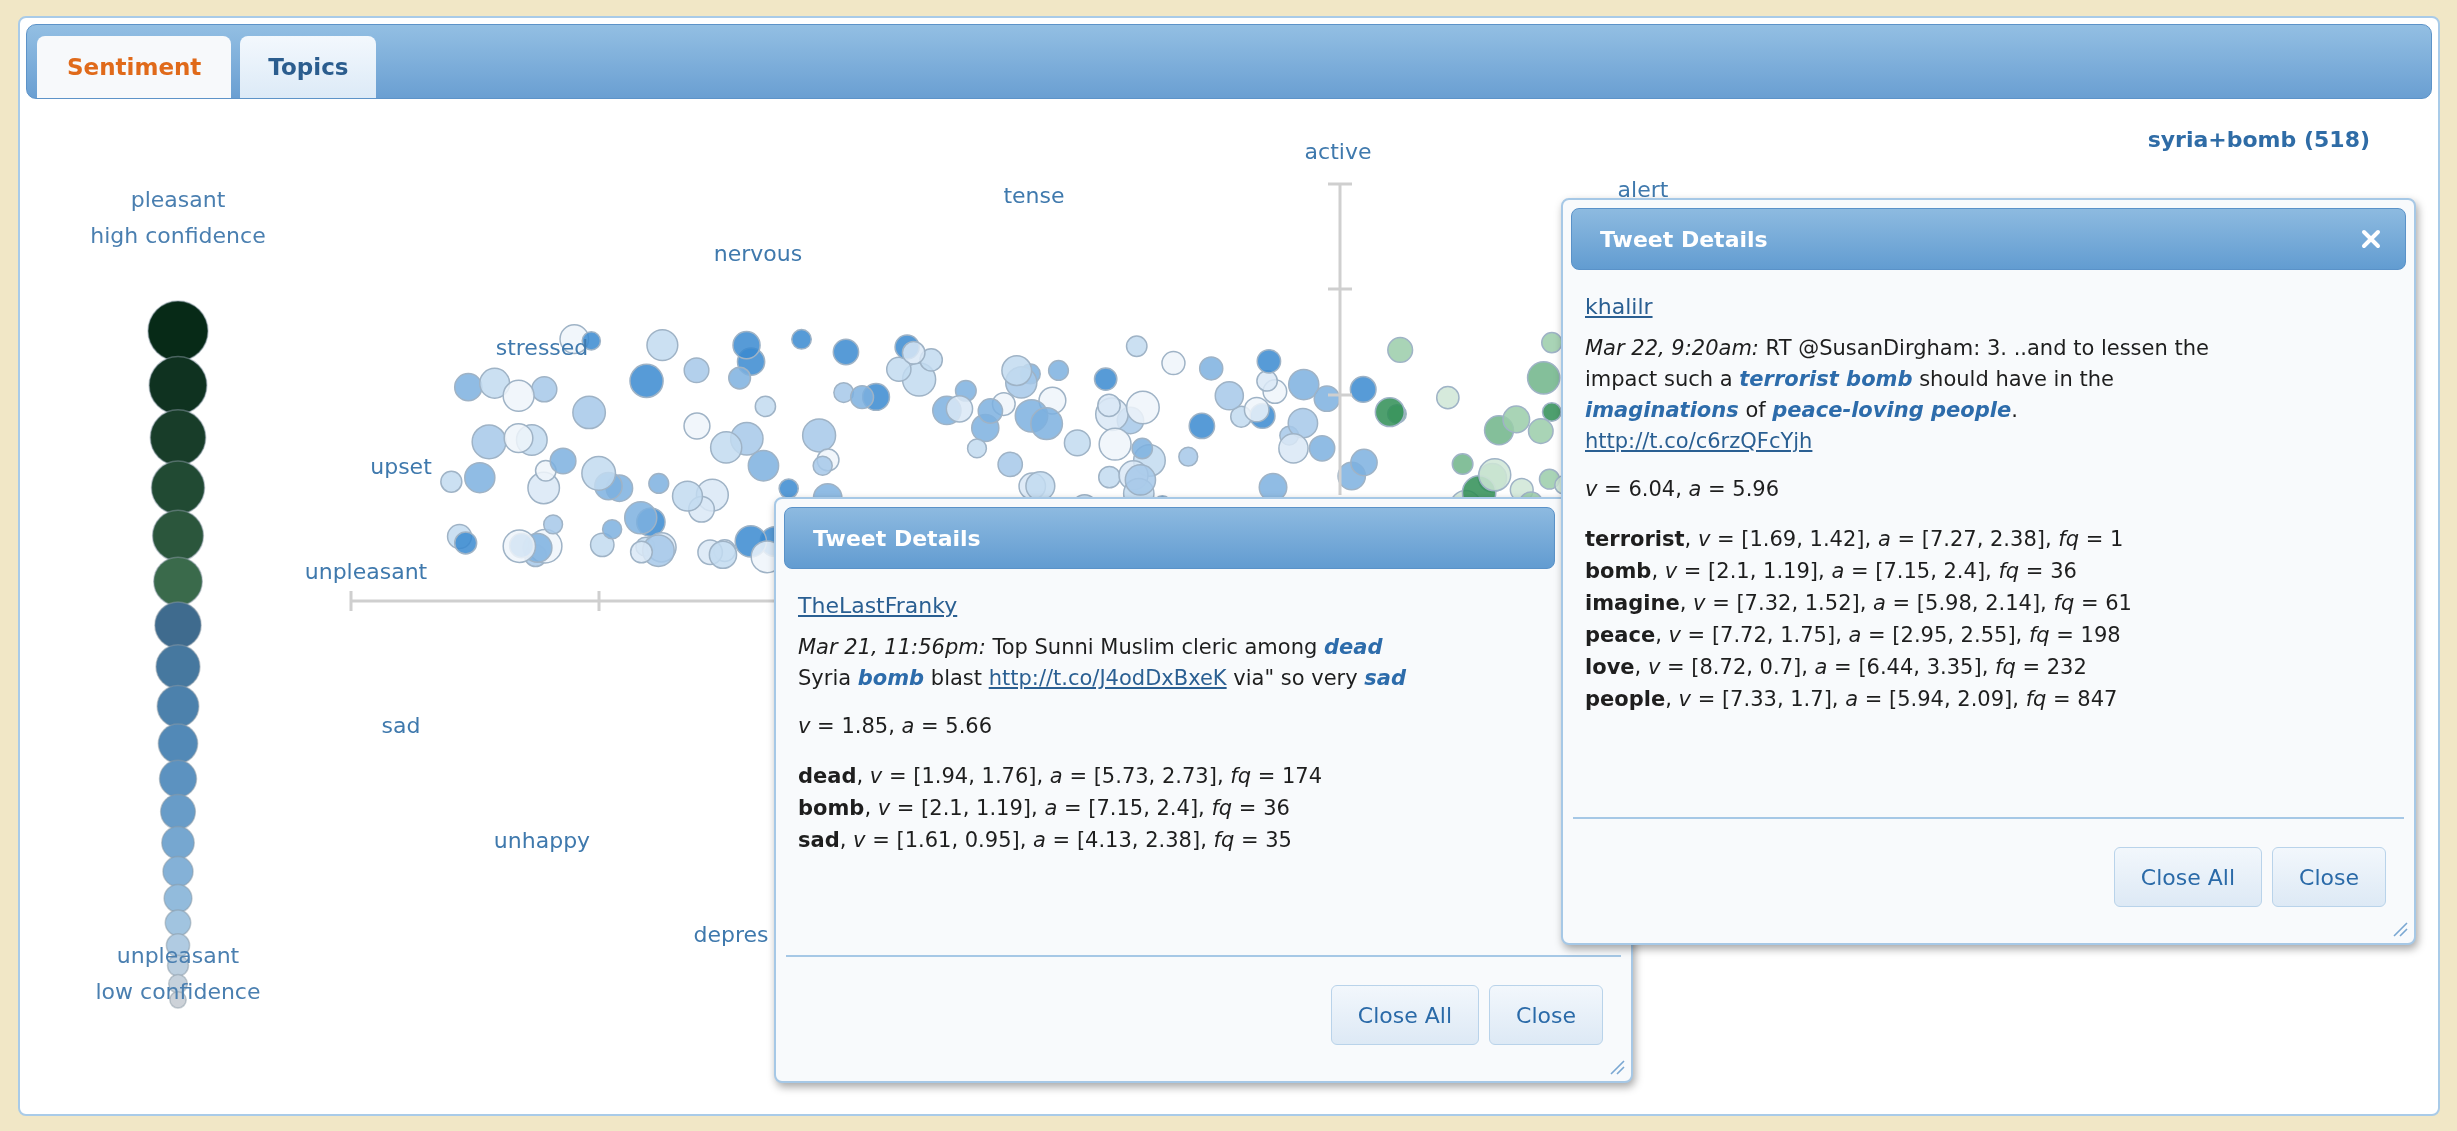 The width and height of the screenshot is (2457, 1131). What do you see at coordinates (758, 253) in the screenshot?
I see `emotion-label: nervous` at bounding box center [758, 253].